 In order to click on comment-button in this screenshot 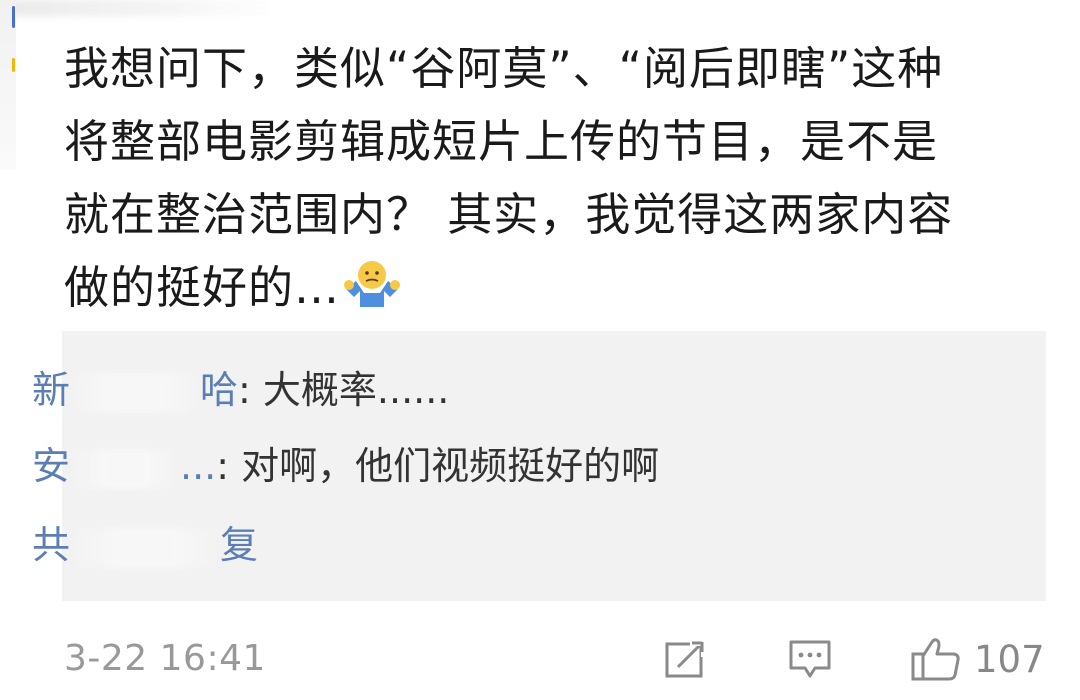, I will do `click(810, 659)`.